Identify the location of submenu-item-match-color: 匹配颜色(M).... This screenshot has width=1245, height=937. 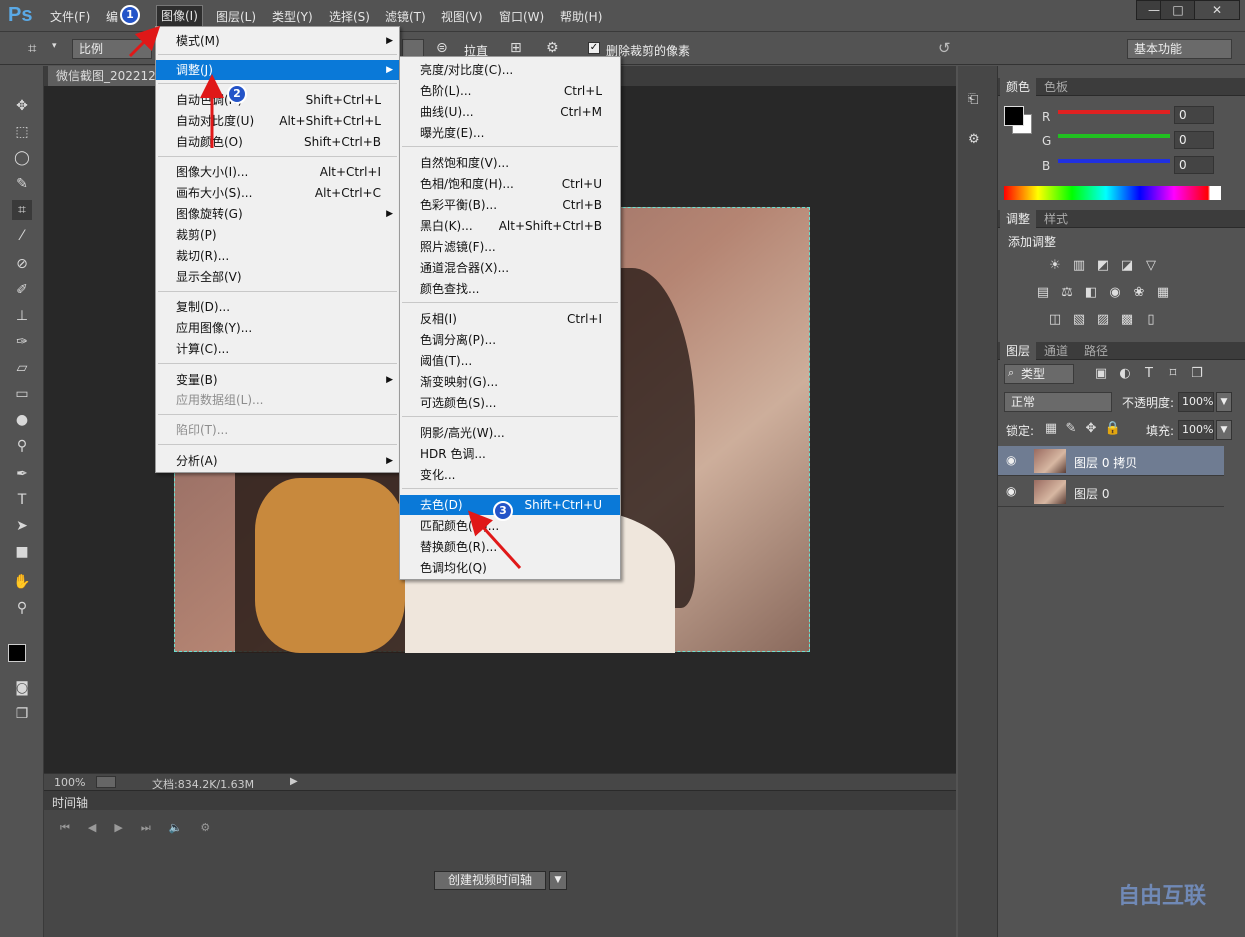
(510, 526).